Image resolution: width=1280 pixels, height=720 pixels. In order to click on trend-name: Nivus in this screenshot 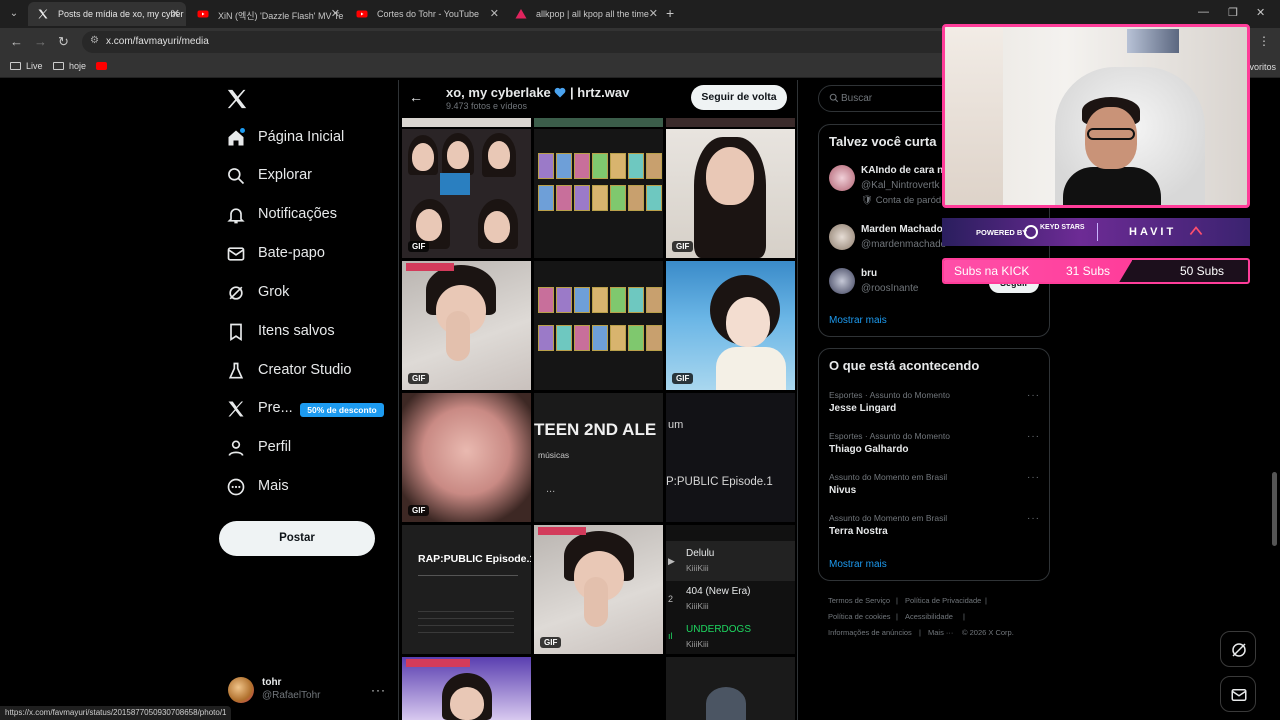, I will do `click(842, 490)`.